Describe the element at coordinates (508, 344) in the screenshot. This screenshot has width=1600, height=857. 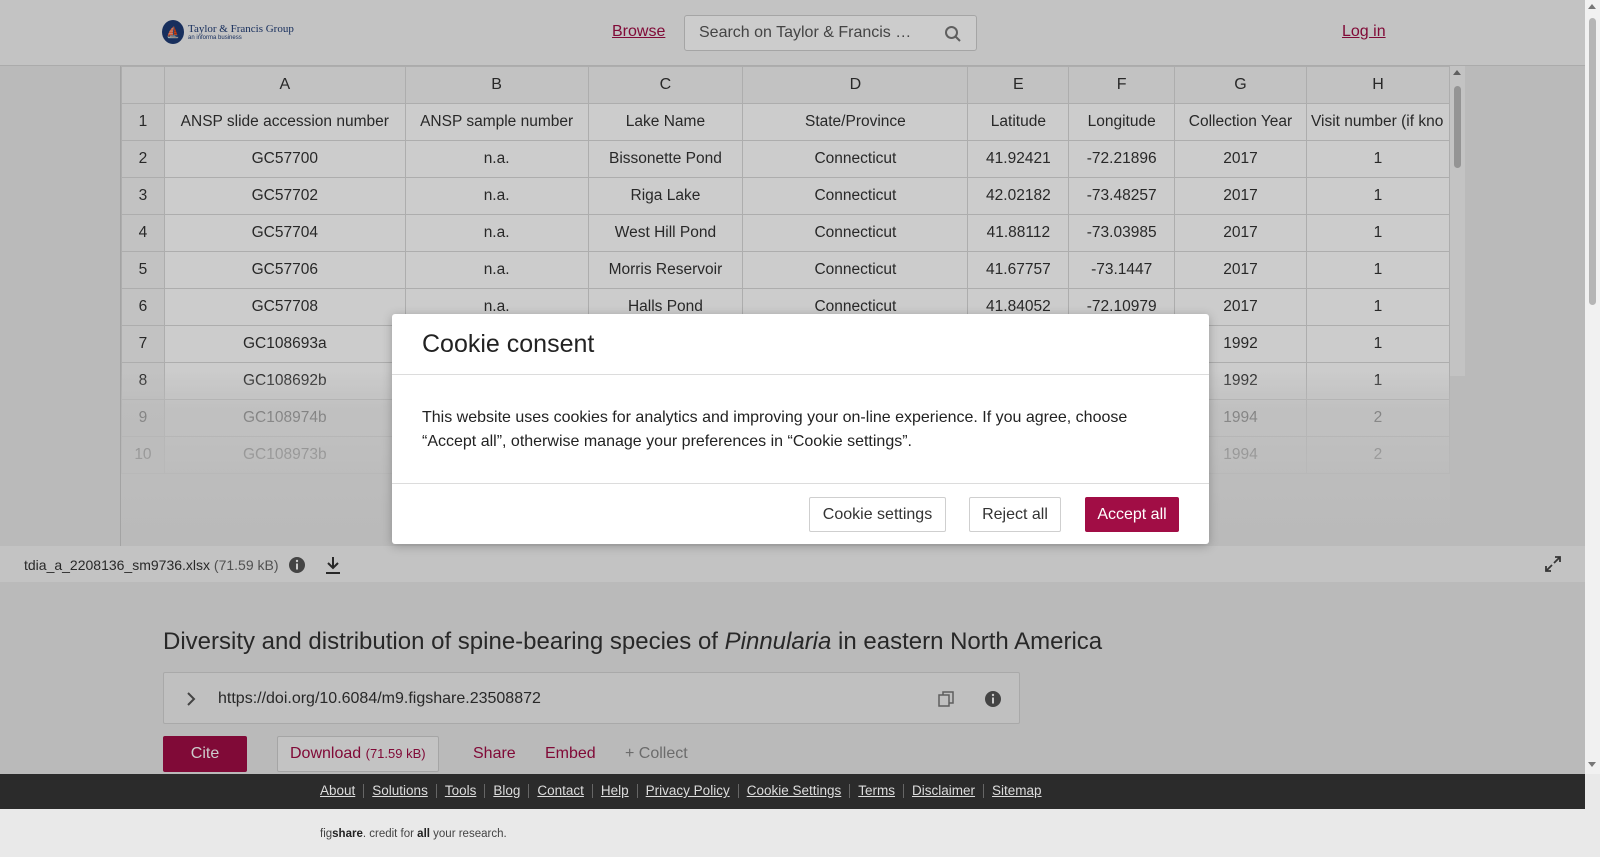
I see `cookie-dialog-title: Cookie consent` at that location.